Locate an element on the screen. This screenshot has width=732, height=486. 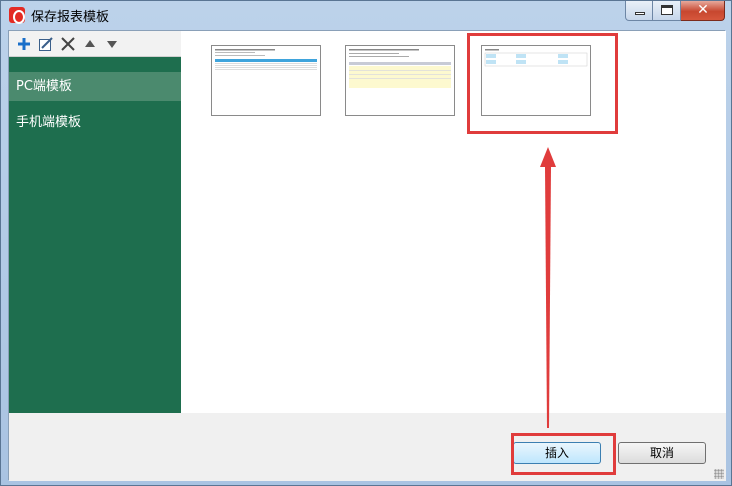
close-button: ✕ is located at coordinates (703, 11).